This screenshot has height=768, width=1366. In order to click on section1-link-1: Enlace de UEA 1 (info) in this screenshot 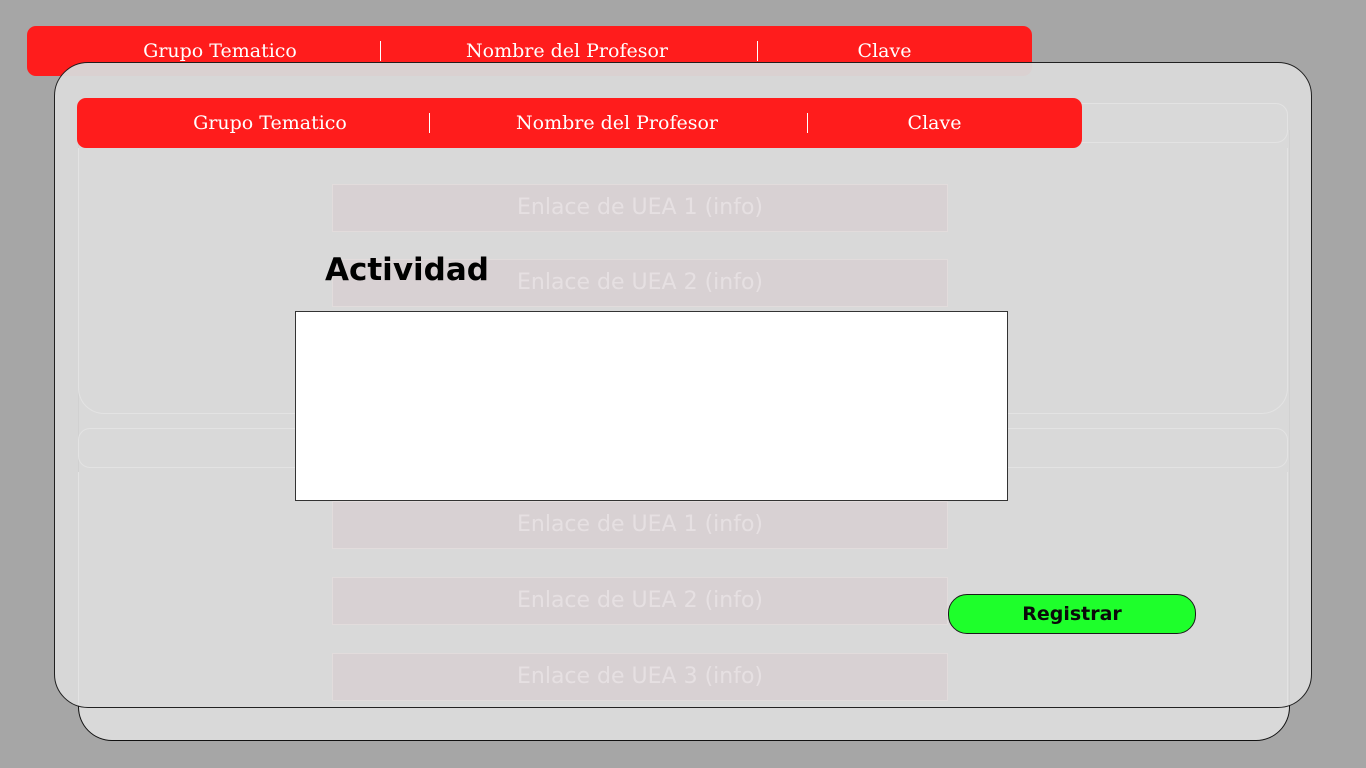, I will do `click(640, 208)`.